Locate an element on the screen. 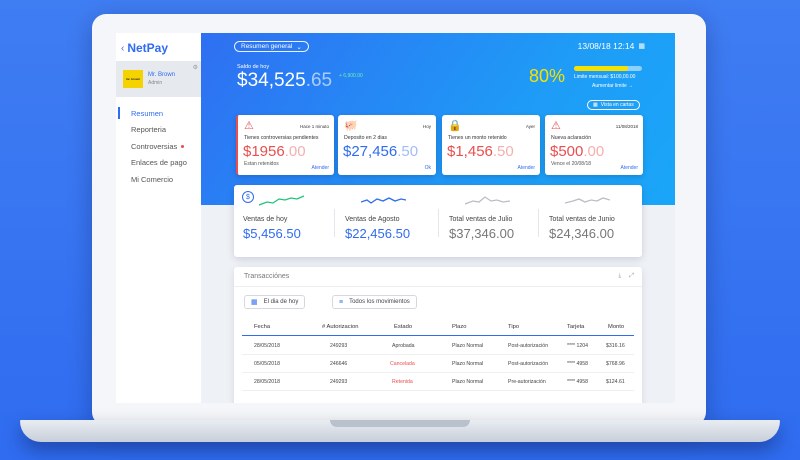 Image resolution: width=800 pixels, height=460 pixels. alert-time: Hoy is located at coordinates (426, 126).